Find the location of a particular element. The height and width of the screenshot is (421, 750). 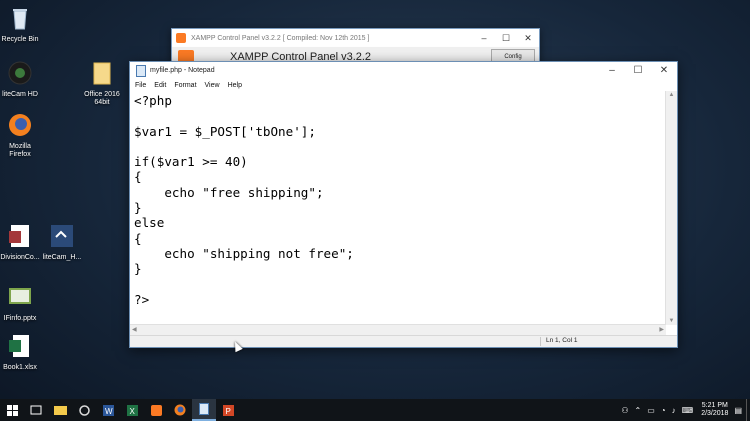

desktop-icon-ifinfo: IFinfo.pptx is located at coordinates (24, 303).